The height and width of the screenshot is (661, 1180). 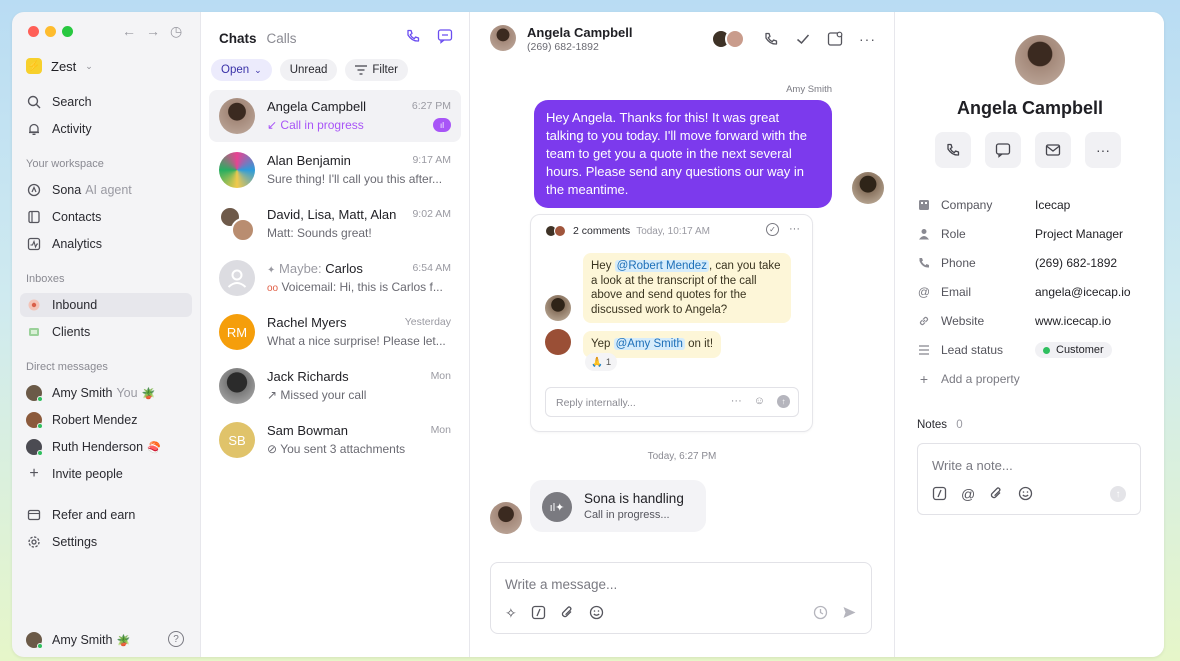 What do you see at coordinates (360, 125) in the screenshot?
I see `chat-preview: ↙ Call in progress` at bounding box center [360, 125].